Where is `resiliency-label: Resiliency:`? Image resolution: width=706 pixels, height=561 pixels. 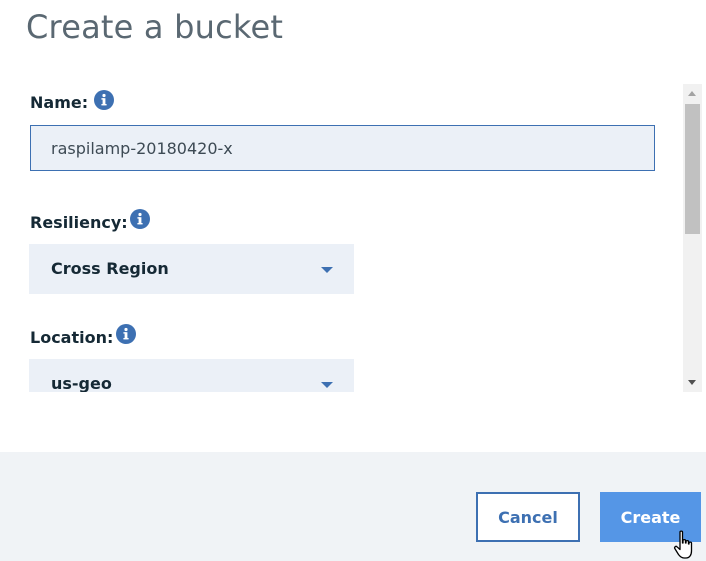 resiliency-label: Resiliency: is located at coordinates (79, 222).